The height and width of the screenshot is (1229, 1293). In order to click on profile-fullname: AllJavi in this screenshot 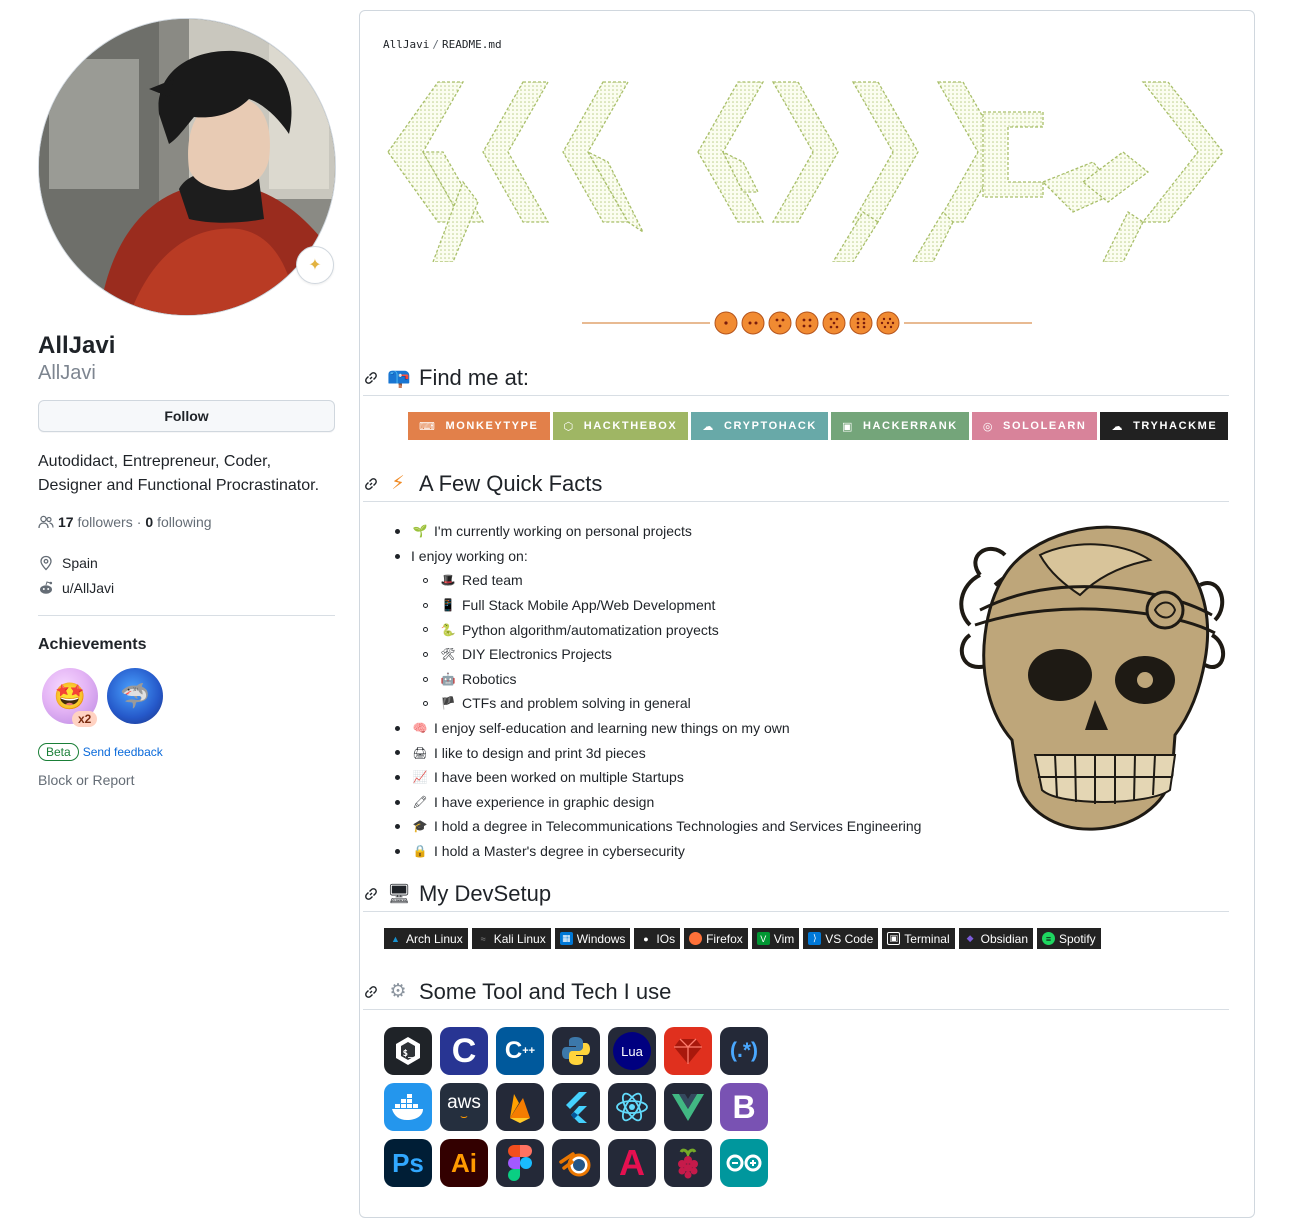, I will do `click(77, 345)`.